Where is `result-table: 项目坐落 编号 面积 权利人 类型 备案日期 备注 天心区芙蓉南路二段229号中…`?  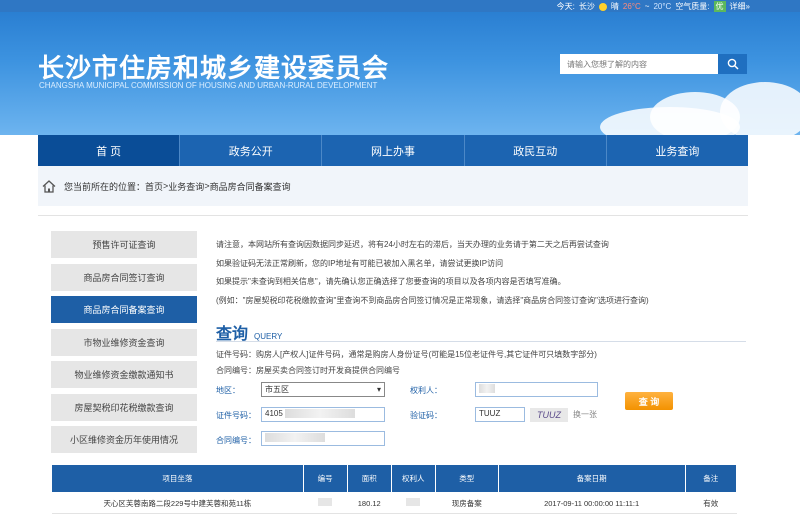 result-table: 项目坐落 编号 面积 权利人 类型 备案日期 备注 天心区芙蓉南路二段229号中… is located at coordinates (394, 489).